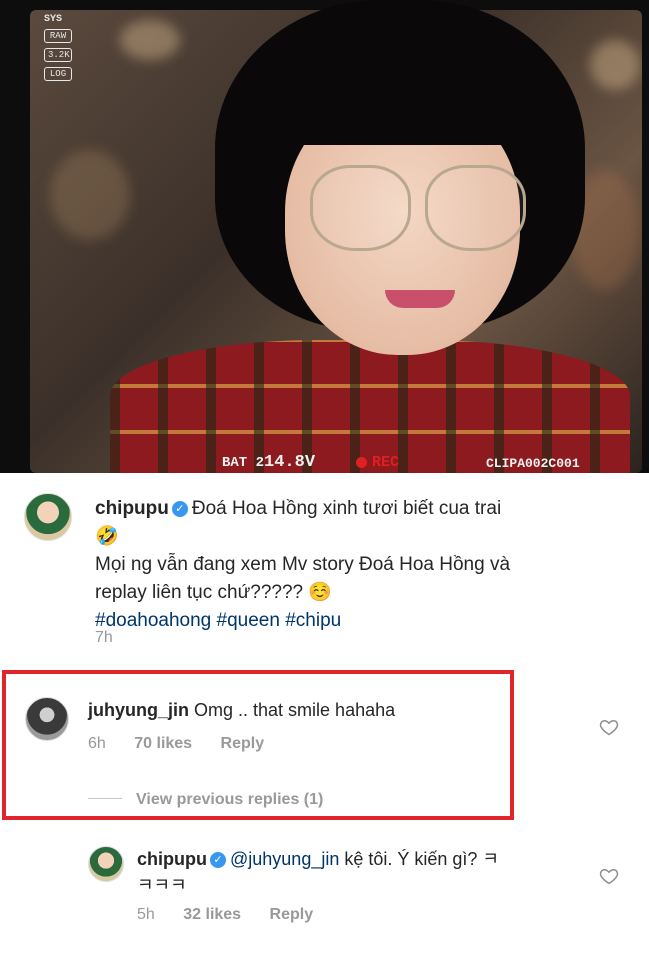 The image size is (649, 960). I want to click on reply-author-username: chipupu, so click(172, 859).